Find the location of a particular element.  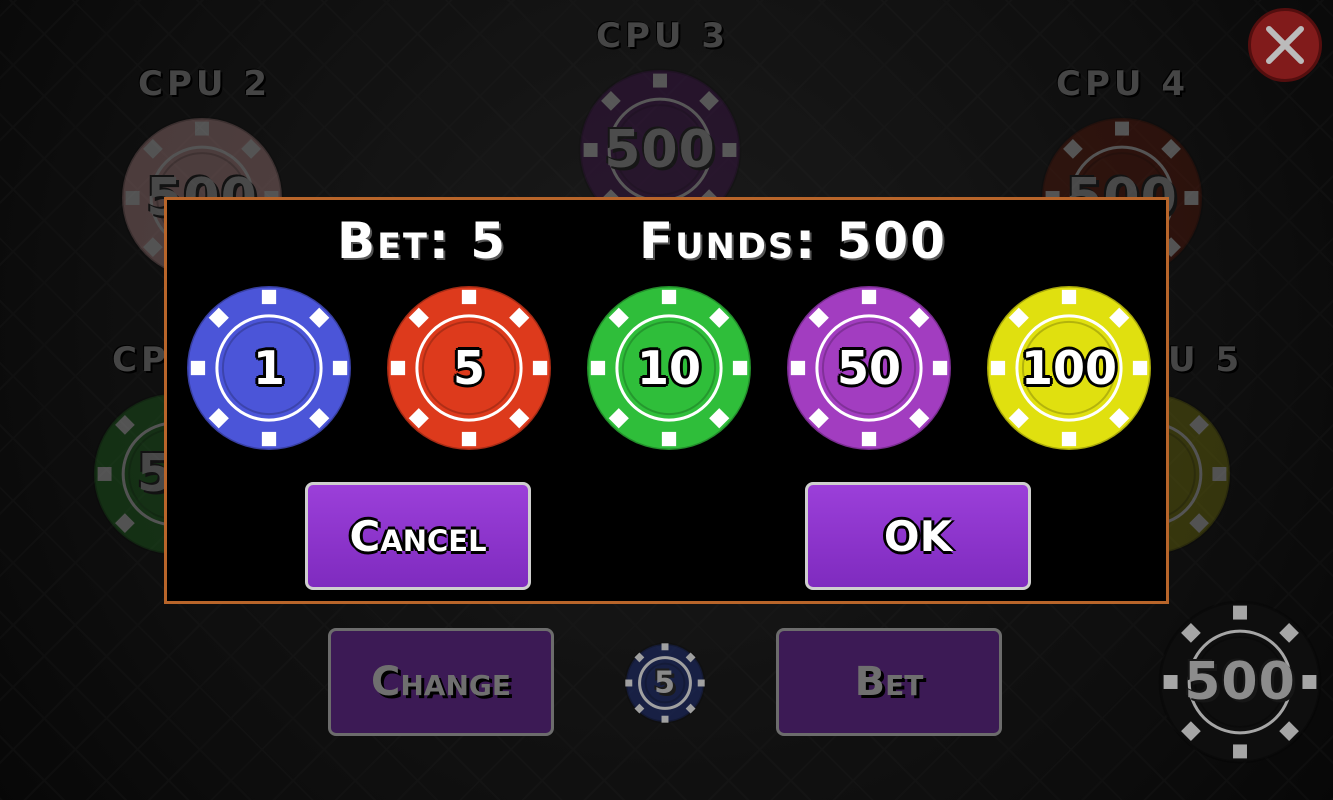

chip-5-button: 5 is located at coordinates (469, 368).